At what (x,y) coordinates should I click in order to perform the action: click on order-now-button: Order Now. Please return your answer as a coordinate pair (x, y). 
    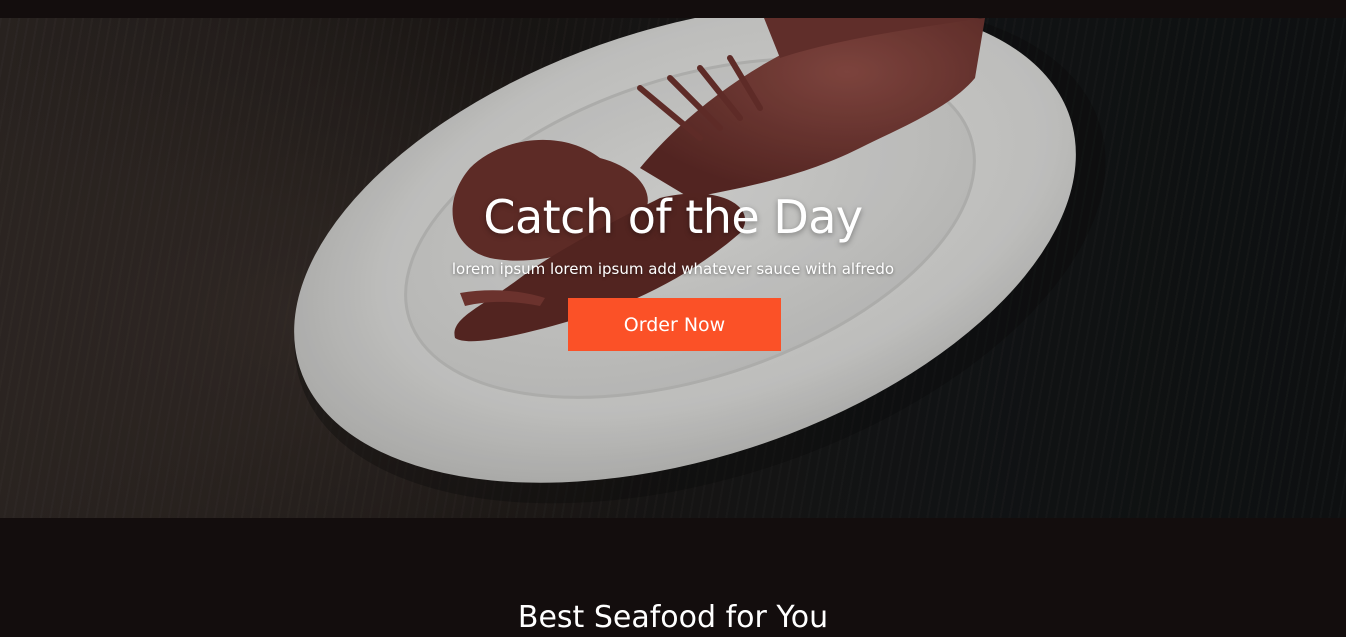
    Looking at the image, I should click on (674, 324).